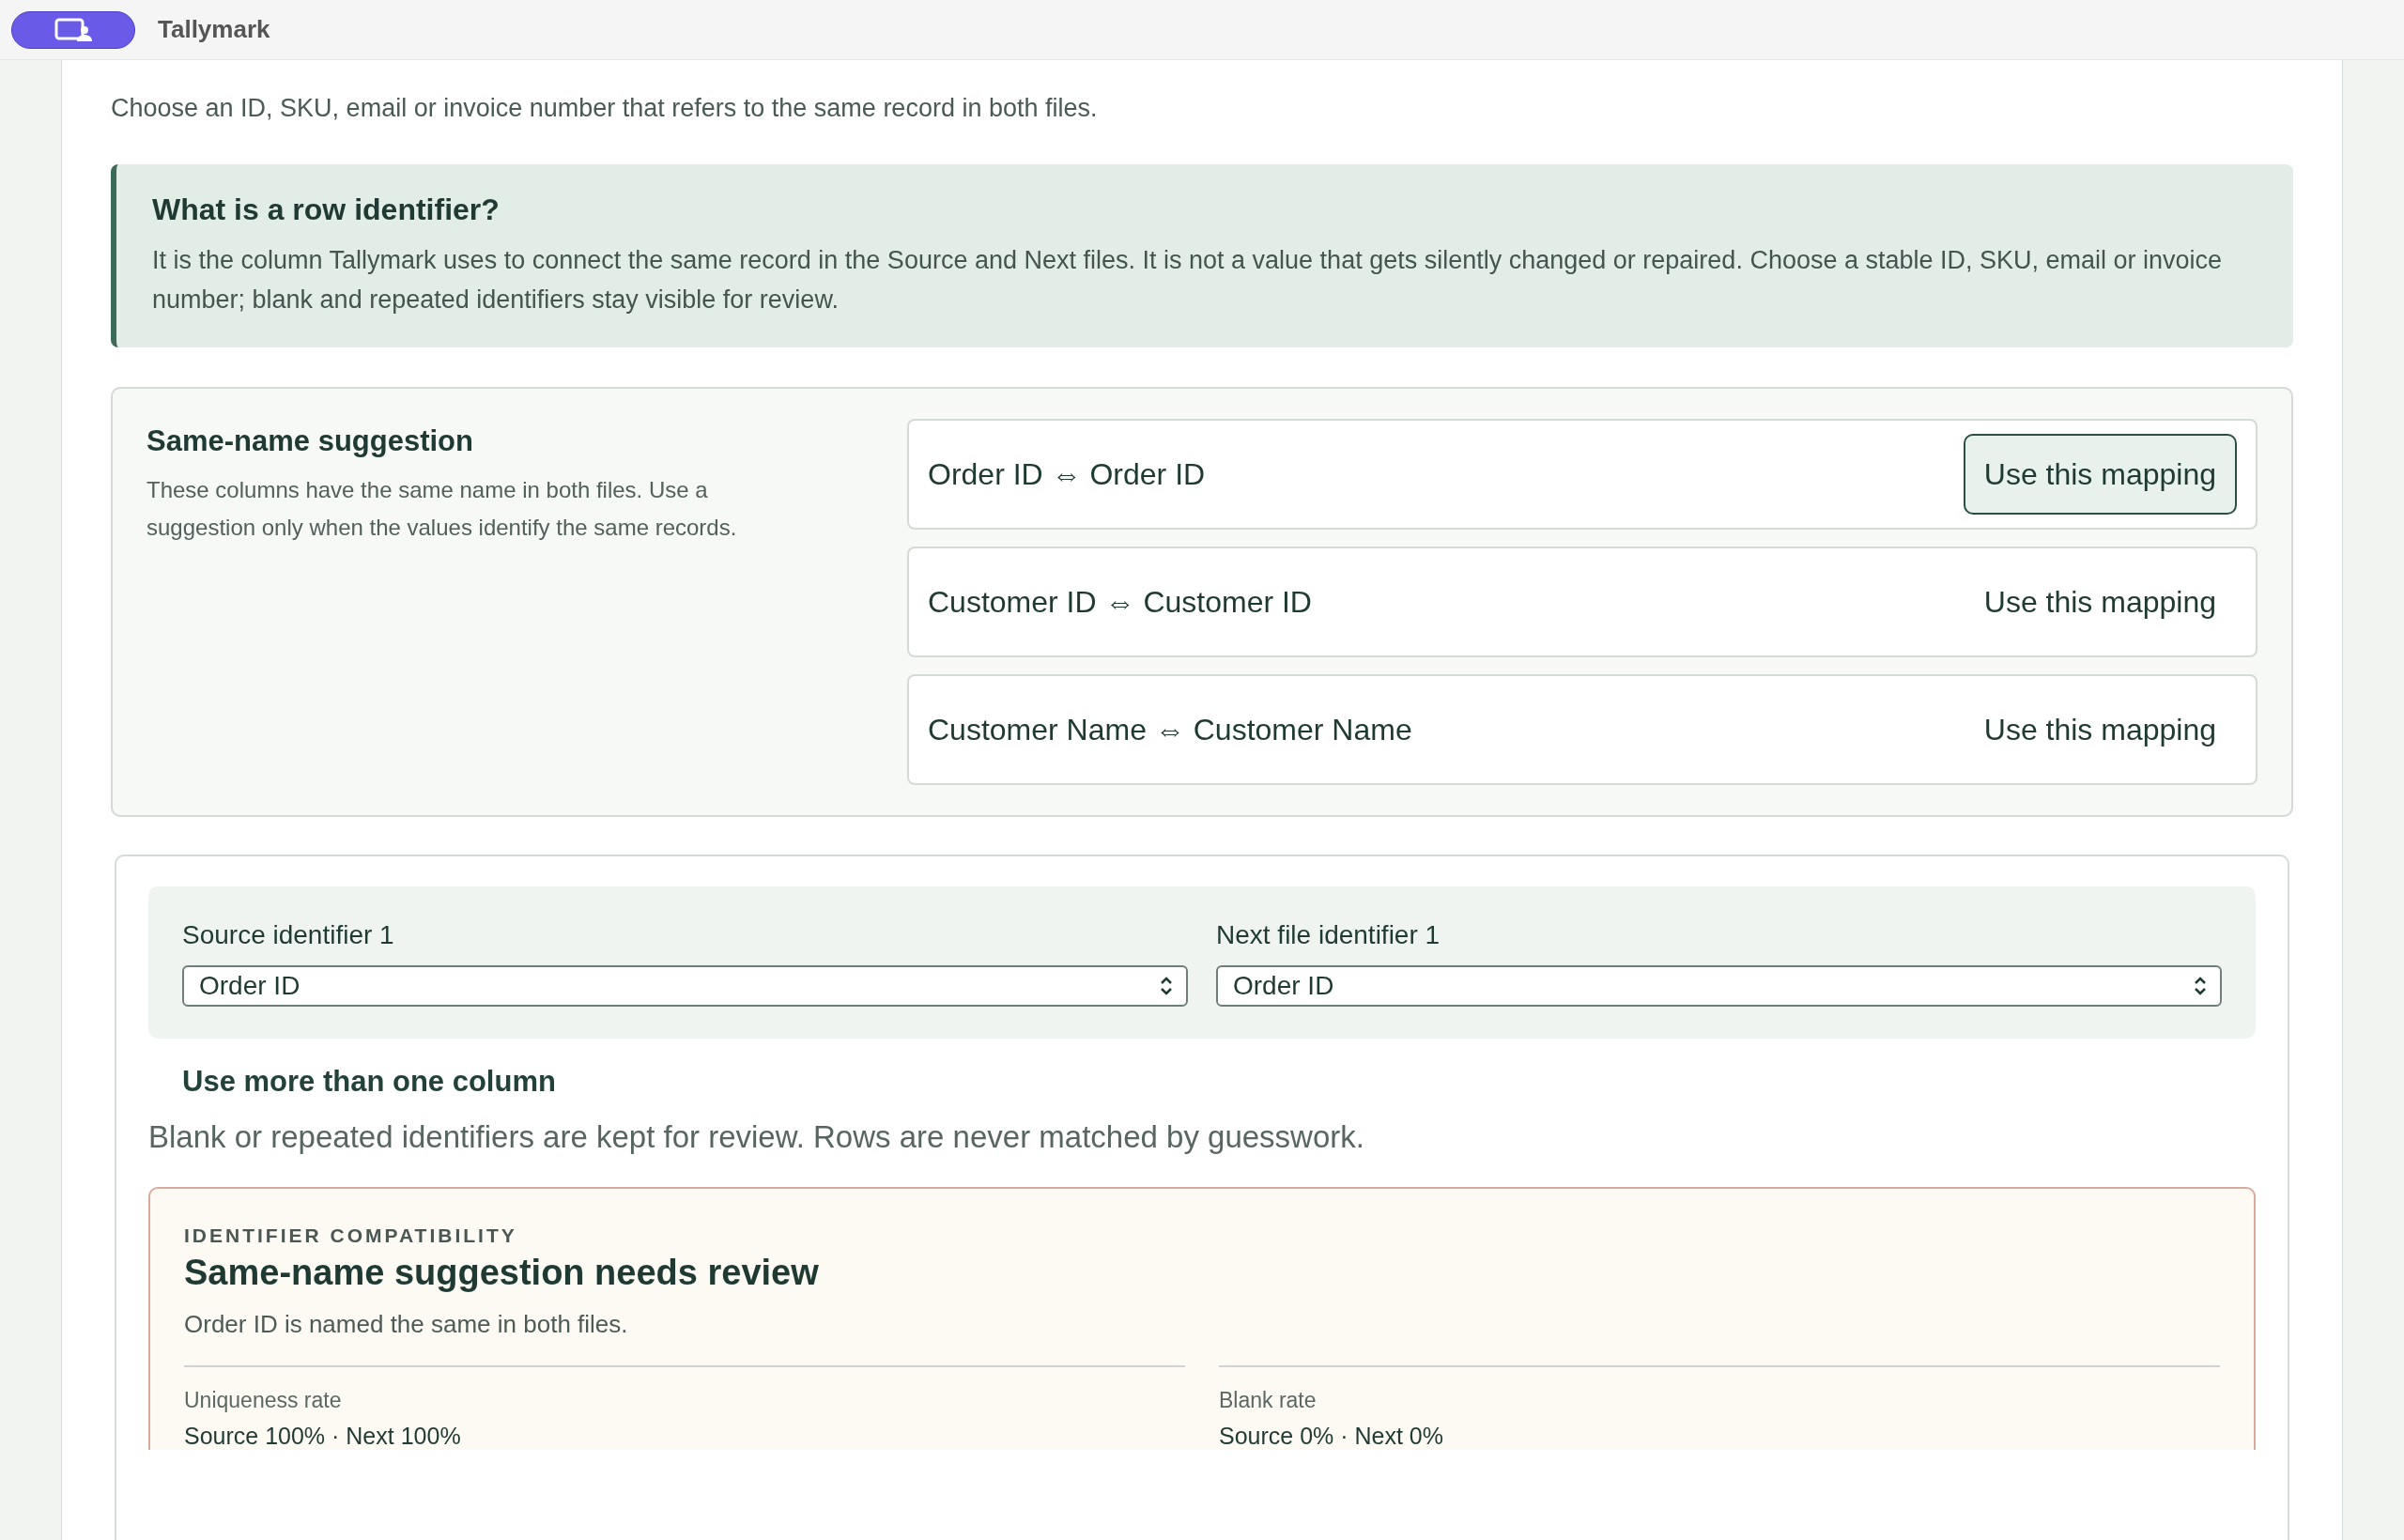 This screenshot has width=2404, height=1540. What do you see at coordinates (326, 209) in the screenshot?
I see `callout-title: What is a row identifier?` at bounding box center [326, 209].